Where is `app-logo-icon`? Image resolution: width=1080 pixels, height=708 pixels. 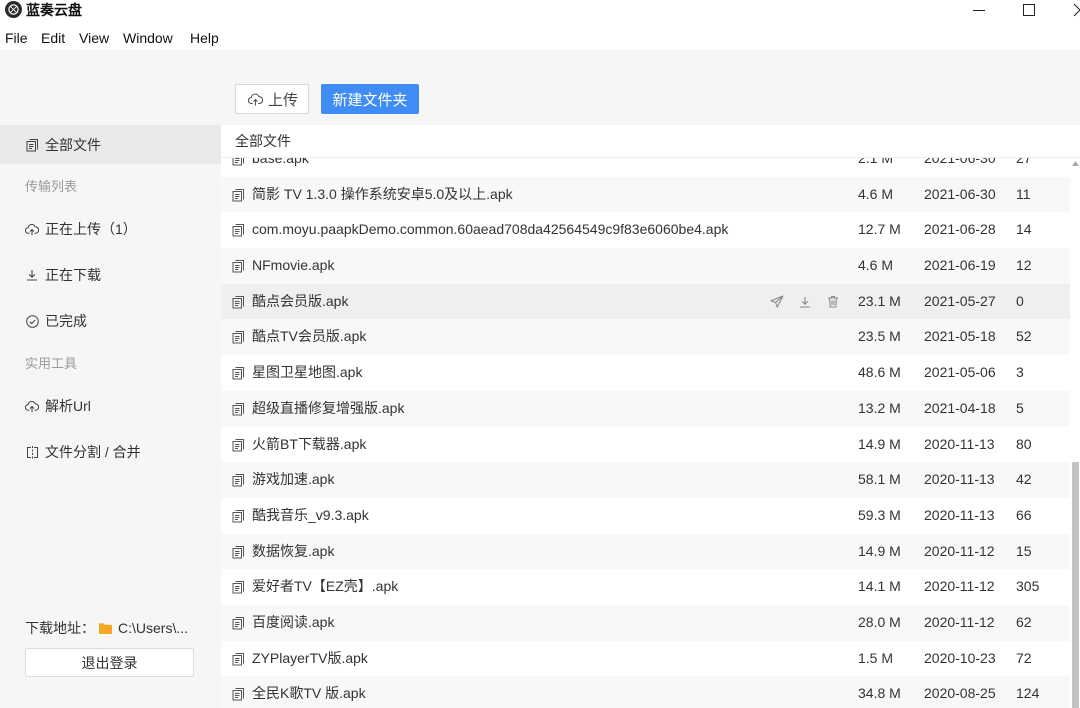 app-logo-icon is located at coordinates (13, 9).